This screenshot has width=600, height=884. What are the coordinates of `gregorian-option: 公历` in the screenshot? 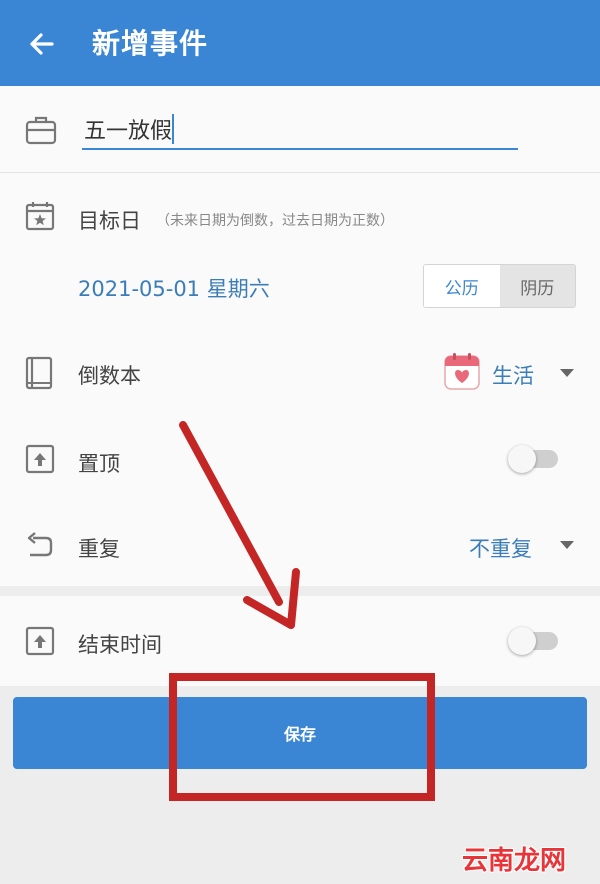 It's located at (462, 286).